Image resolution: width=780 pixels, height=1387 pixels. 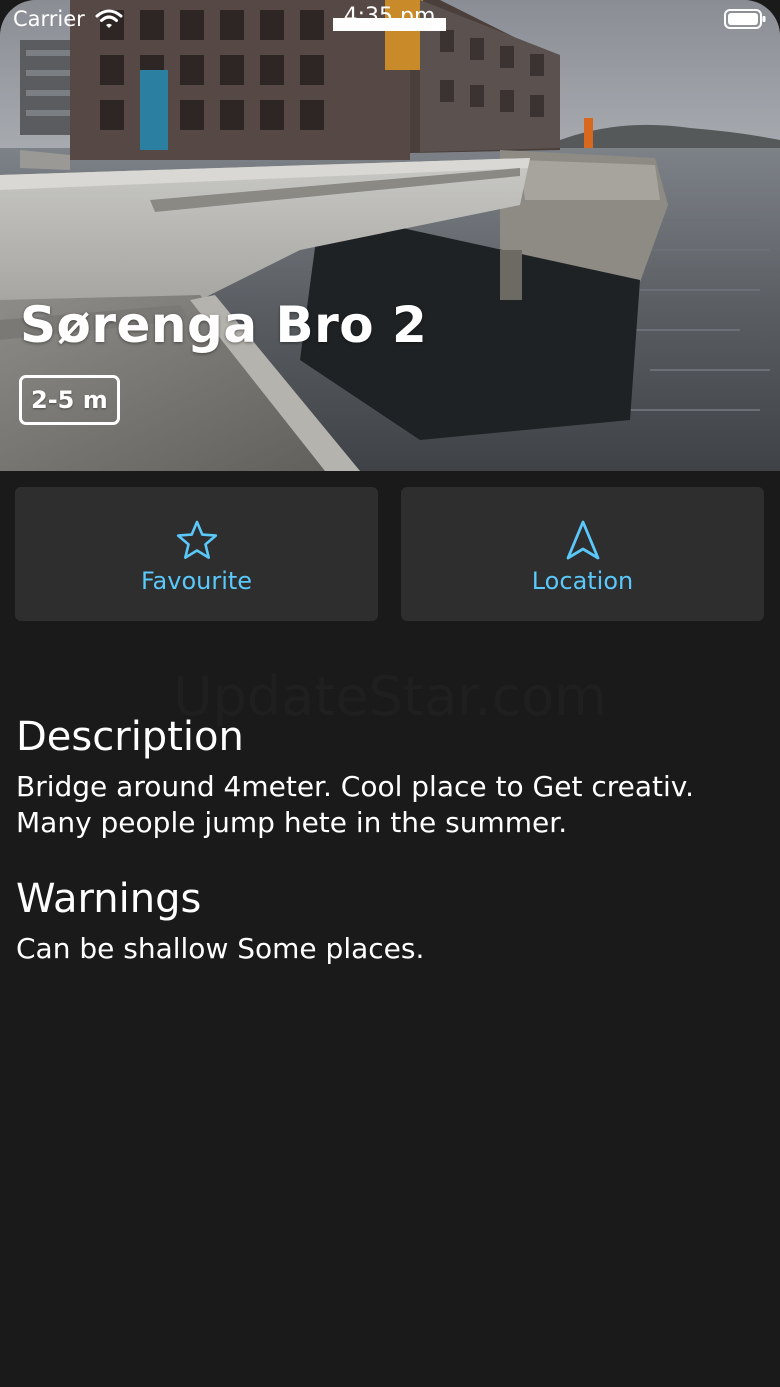 What do you see at coordinates (196, 581) in the screenshot?
I see `favourite-label: Favourite` at bounding box center [196, 581].